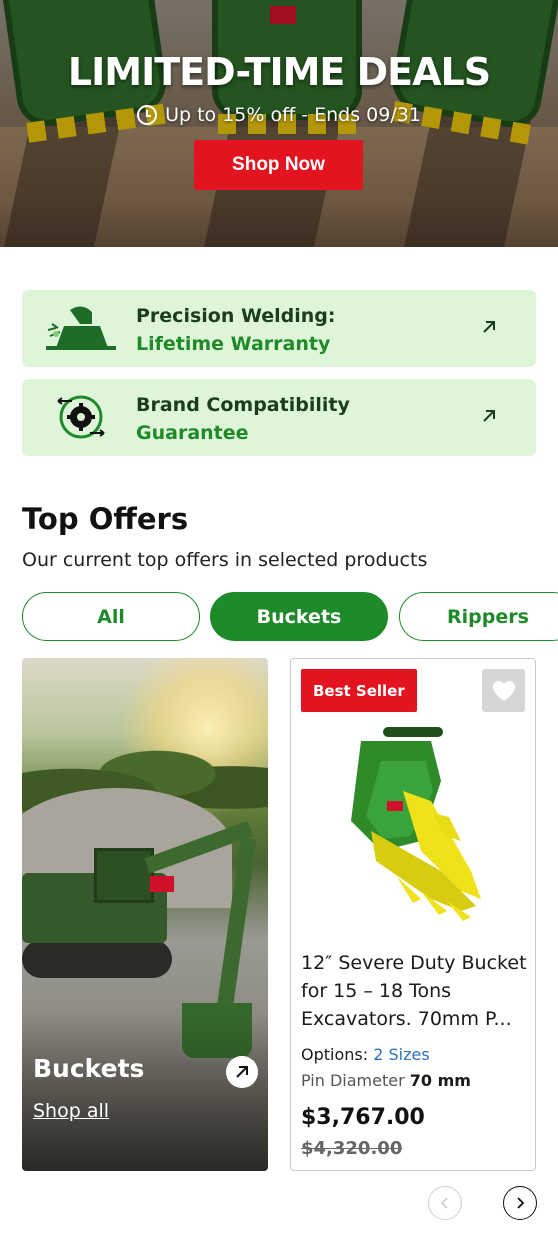 The image size is (558, 1240). I want to click on clock-icon, so click(147, 115).